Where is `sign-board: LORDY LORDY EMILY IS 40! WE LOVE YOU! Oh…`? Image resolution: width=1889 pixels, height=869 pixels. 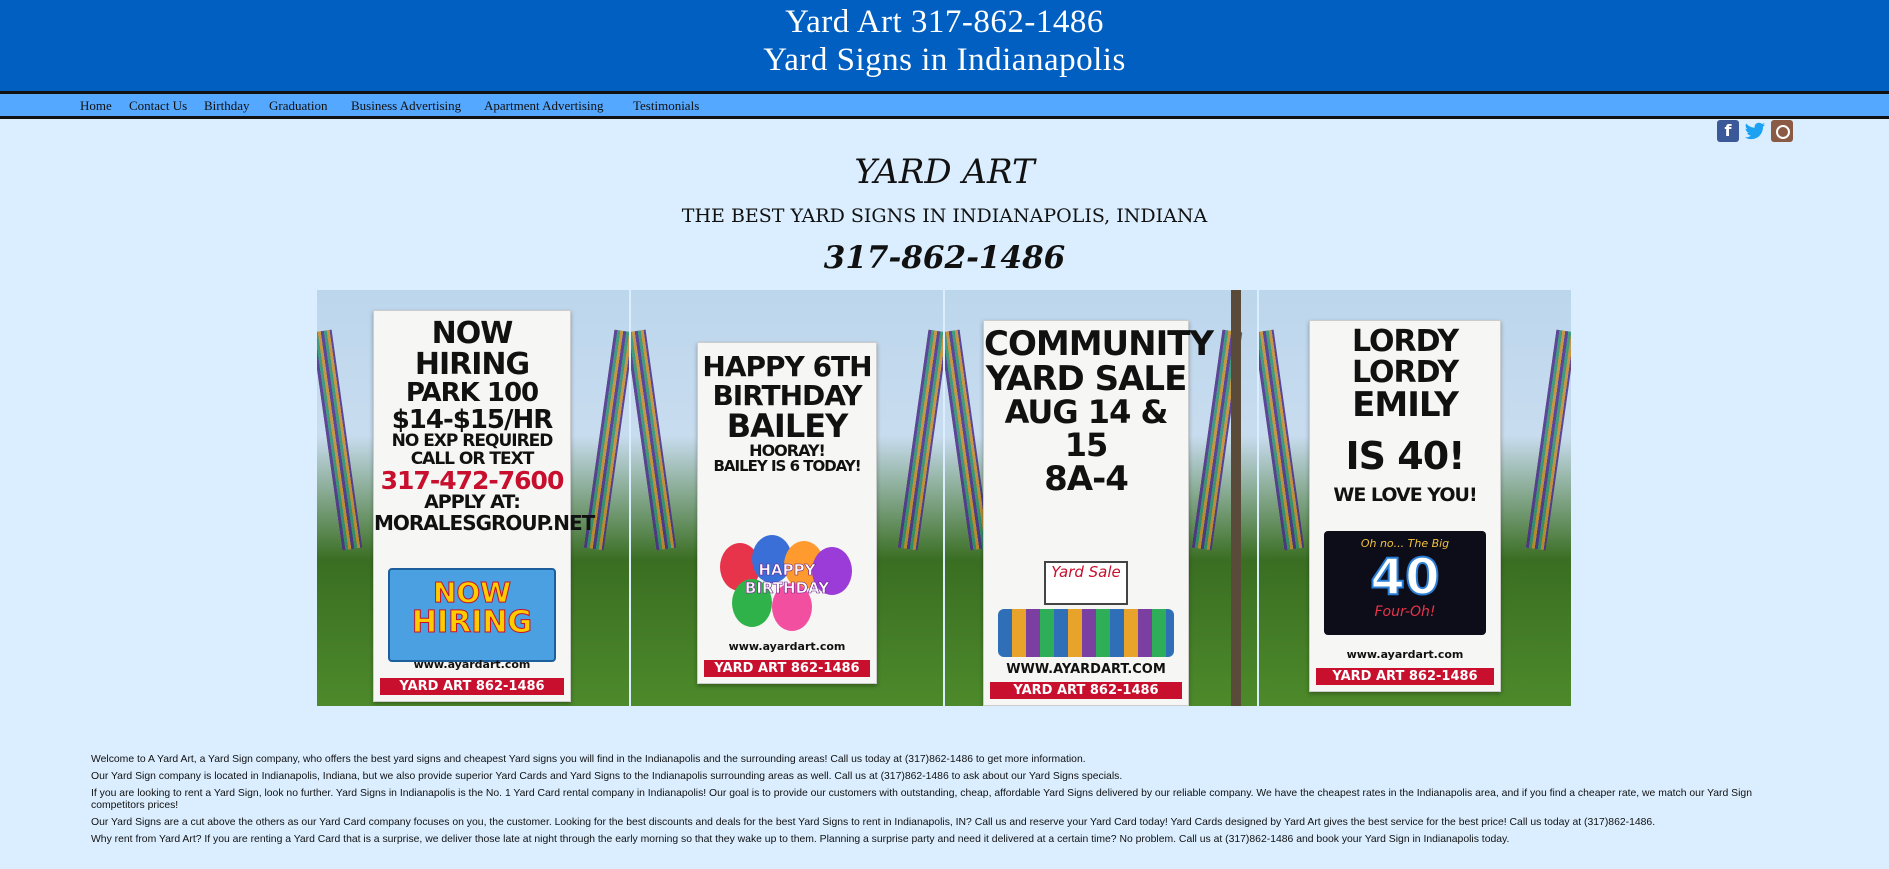 sign-board: LORDY LORDY EMILY IS 40! WE LOVE YOU! Oh… is located at coordinates (1405, 506).